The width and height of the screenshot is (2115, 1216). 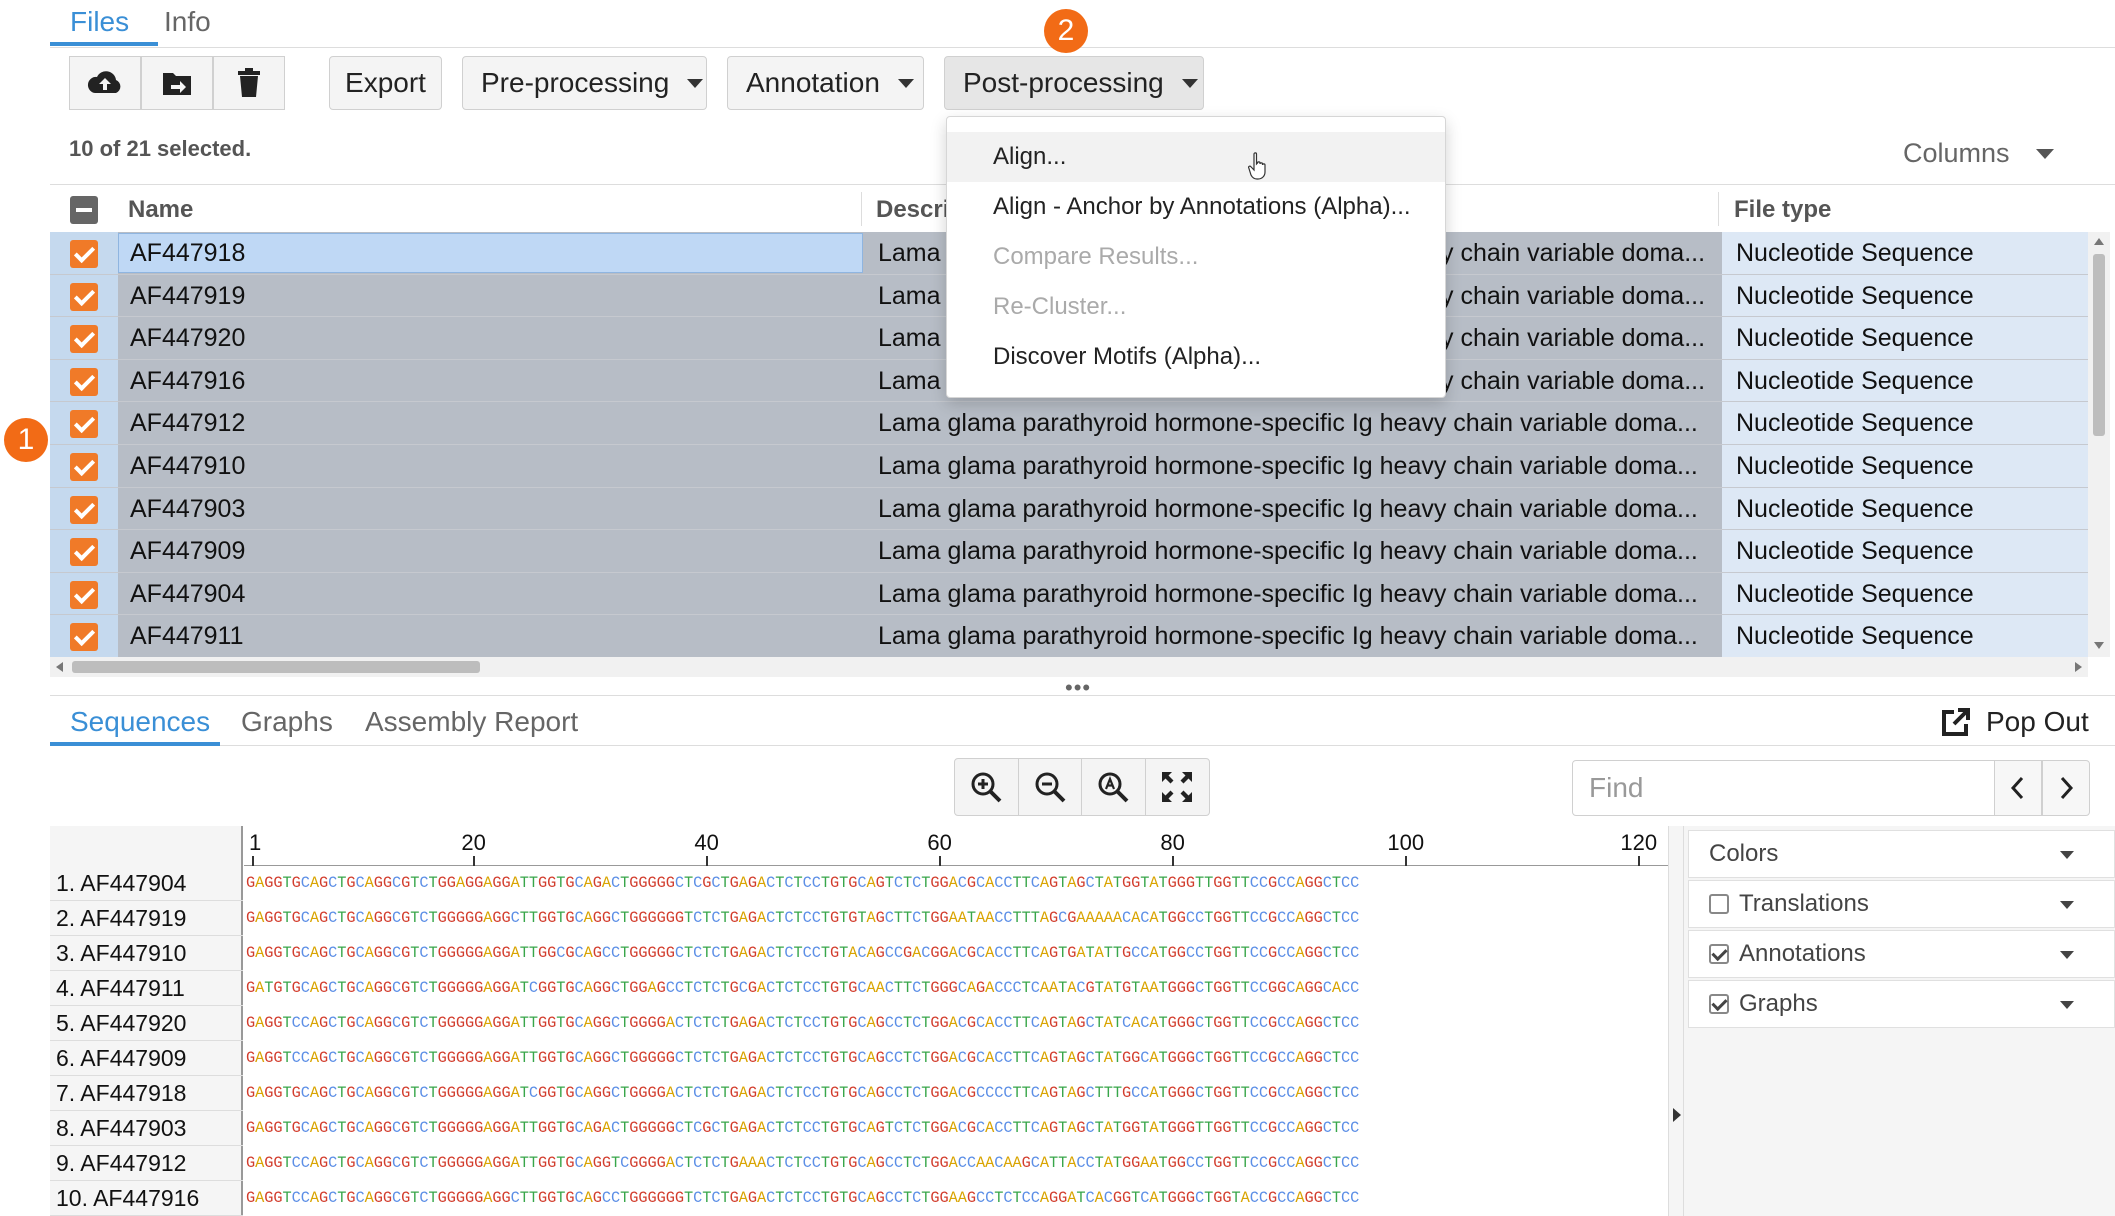 What do you see at coordinates (1178, 787) in the screenshot?
I see `fit-to-screen-button` at bounding box center [1178, 787].